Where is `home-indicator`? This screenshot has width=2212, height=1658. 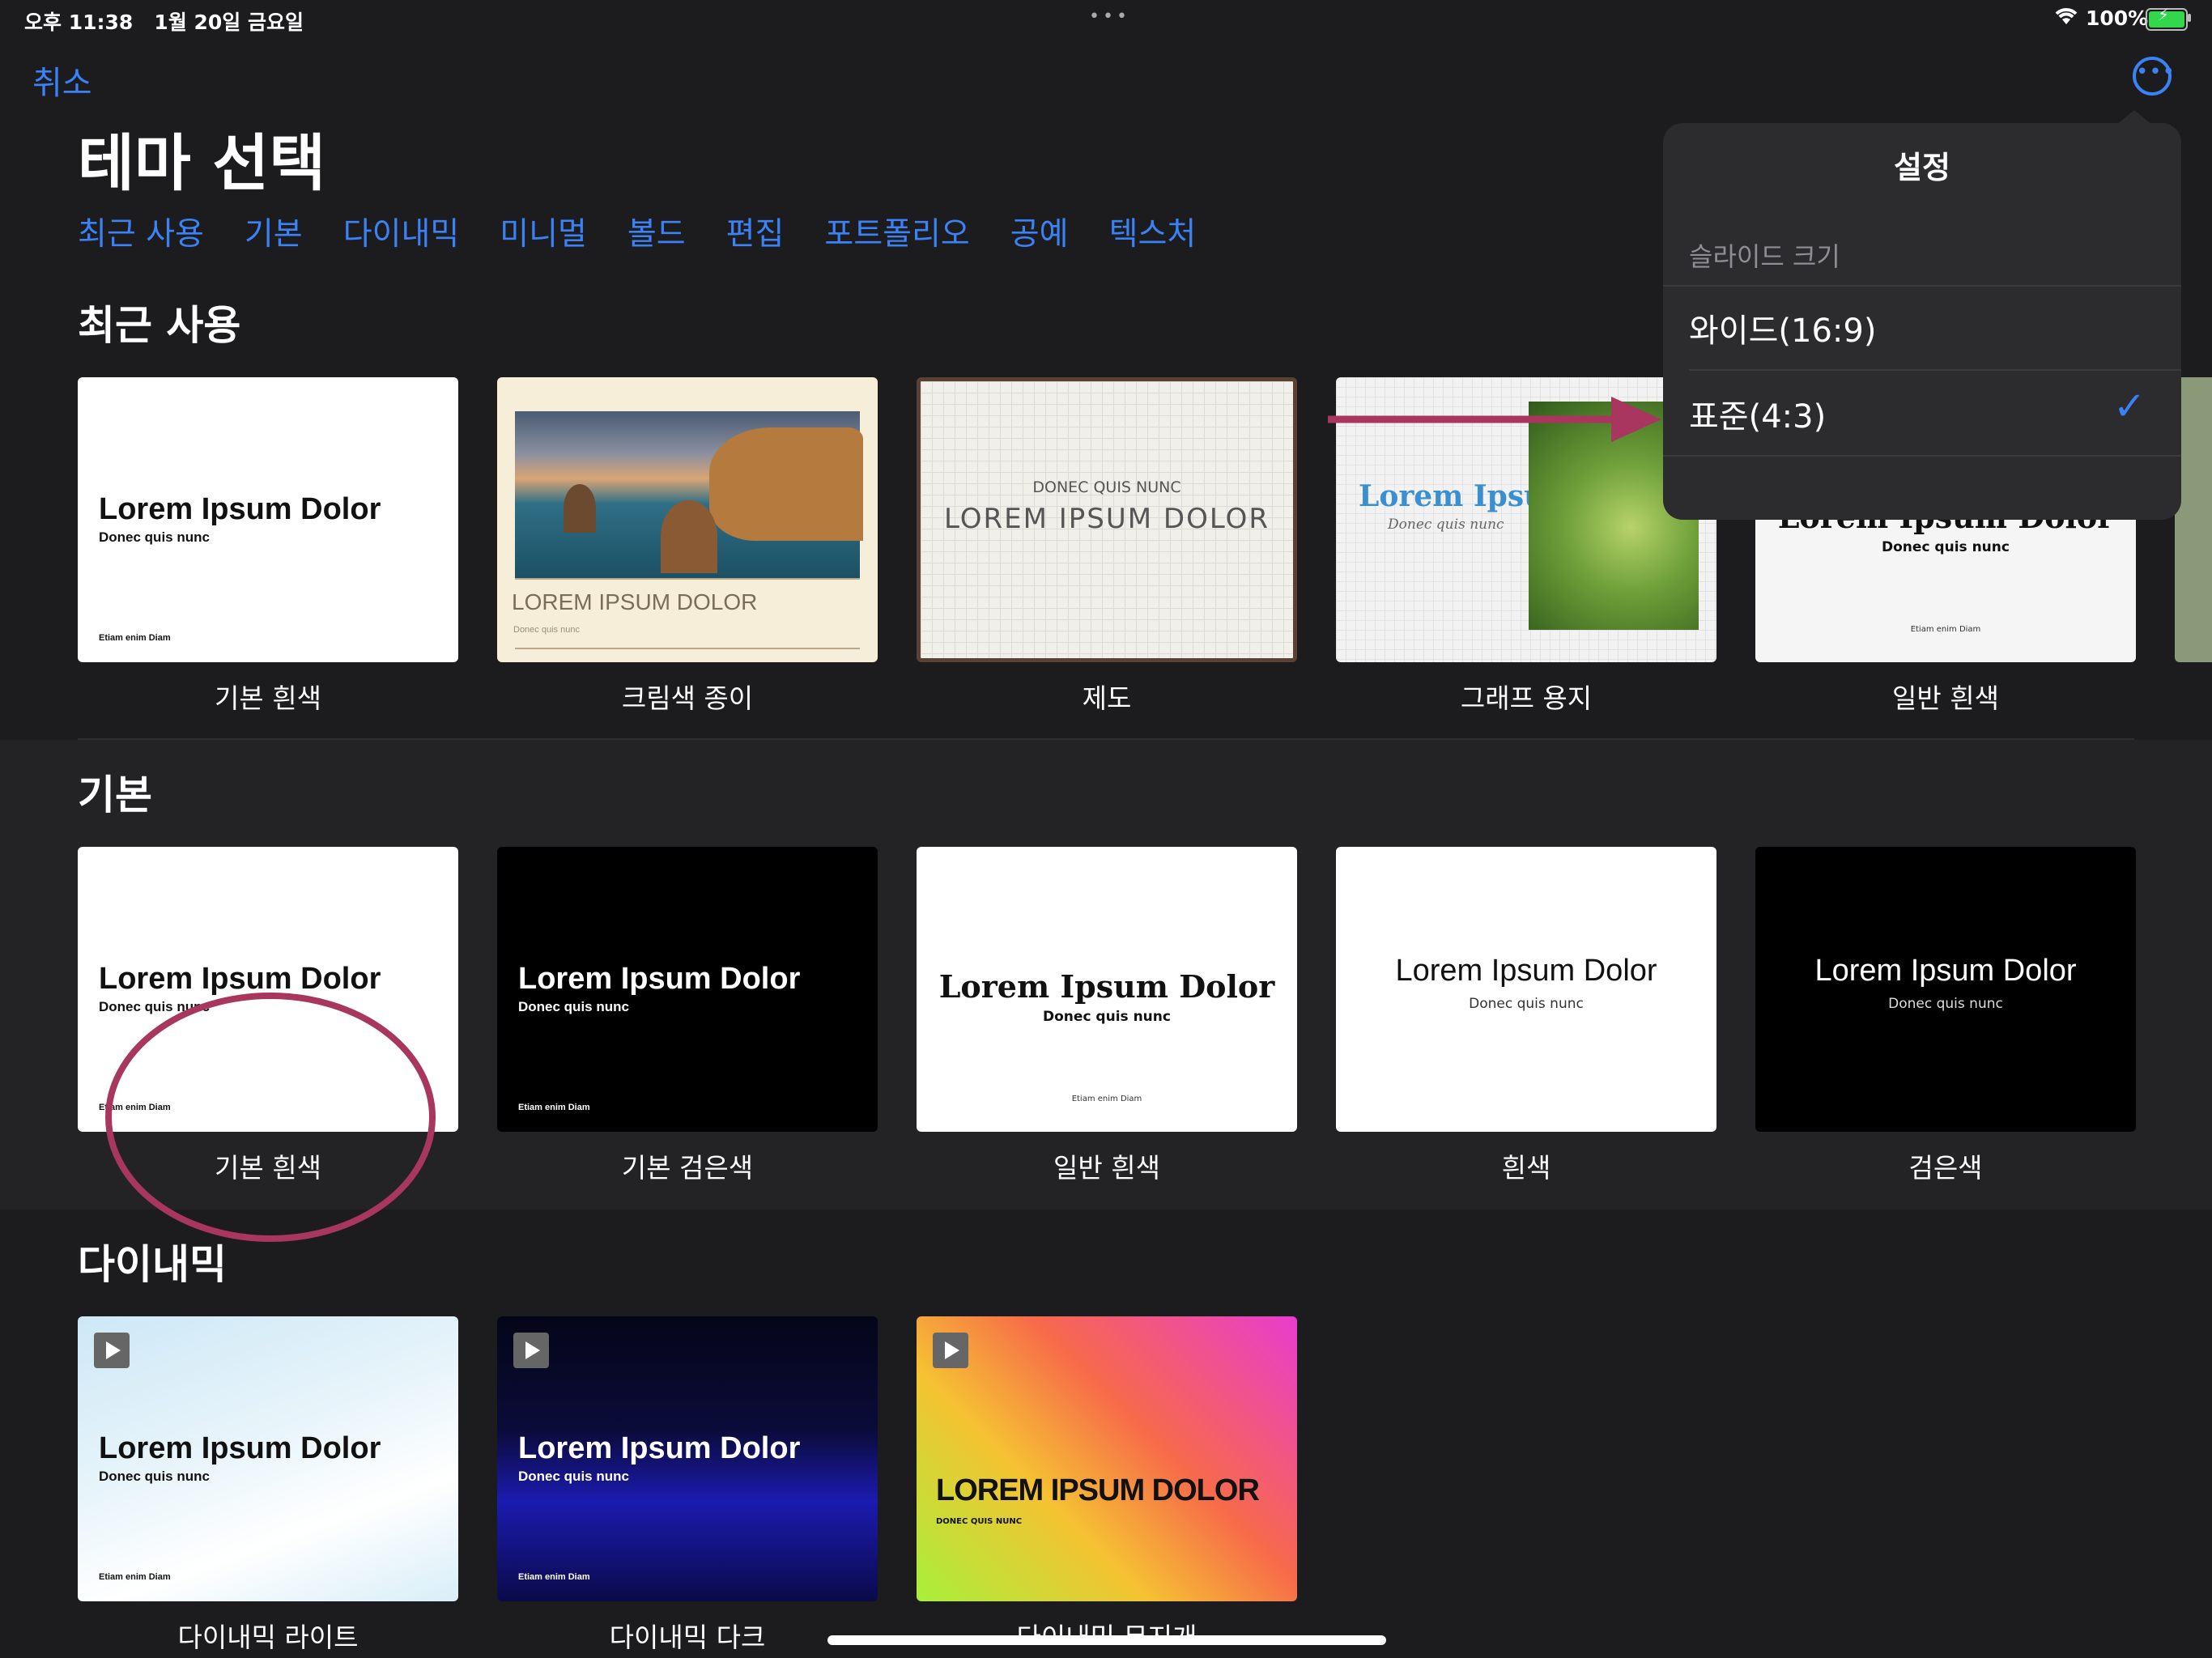
home-indicator is located at coordinates (1106, 1640).